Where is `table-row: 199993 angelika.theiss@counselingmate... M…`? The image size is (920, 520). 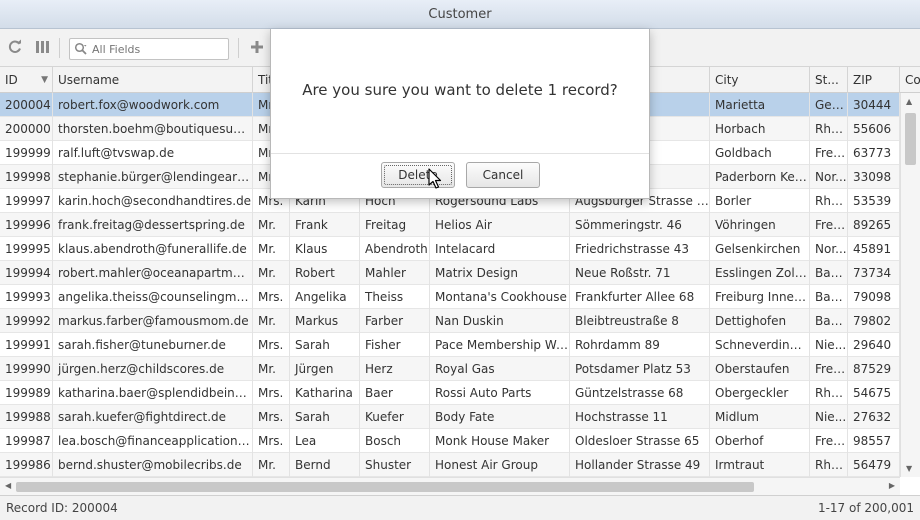
table-row: 199993 angelika.theiss@counselingmate... M… is located at coordinates (450, 297).